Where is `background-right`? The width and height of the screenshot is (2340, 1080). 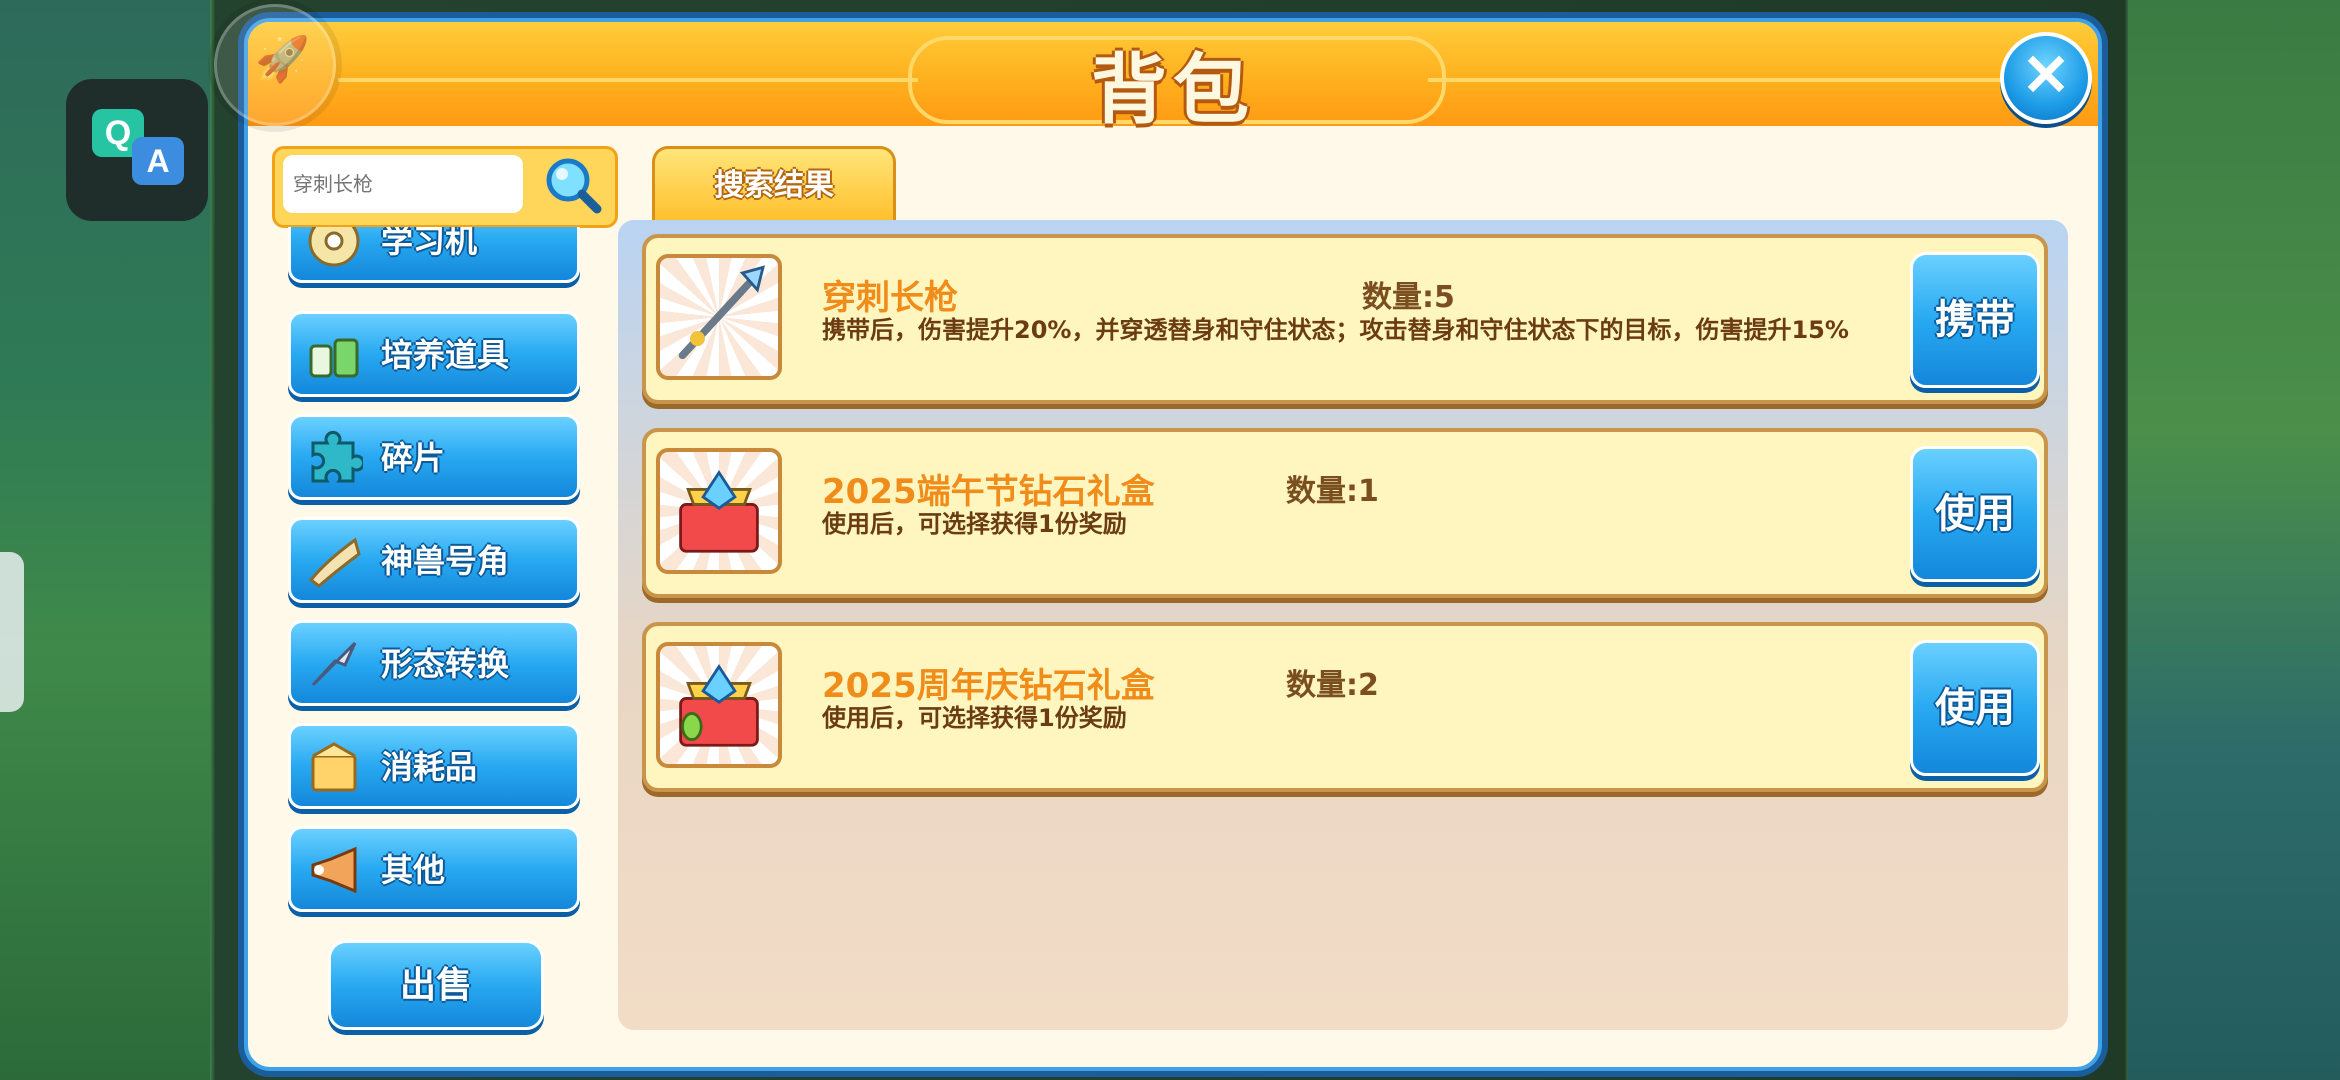
background-right is located at coordinates (2234, 540).